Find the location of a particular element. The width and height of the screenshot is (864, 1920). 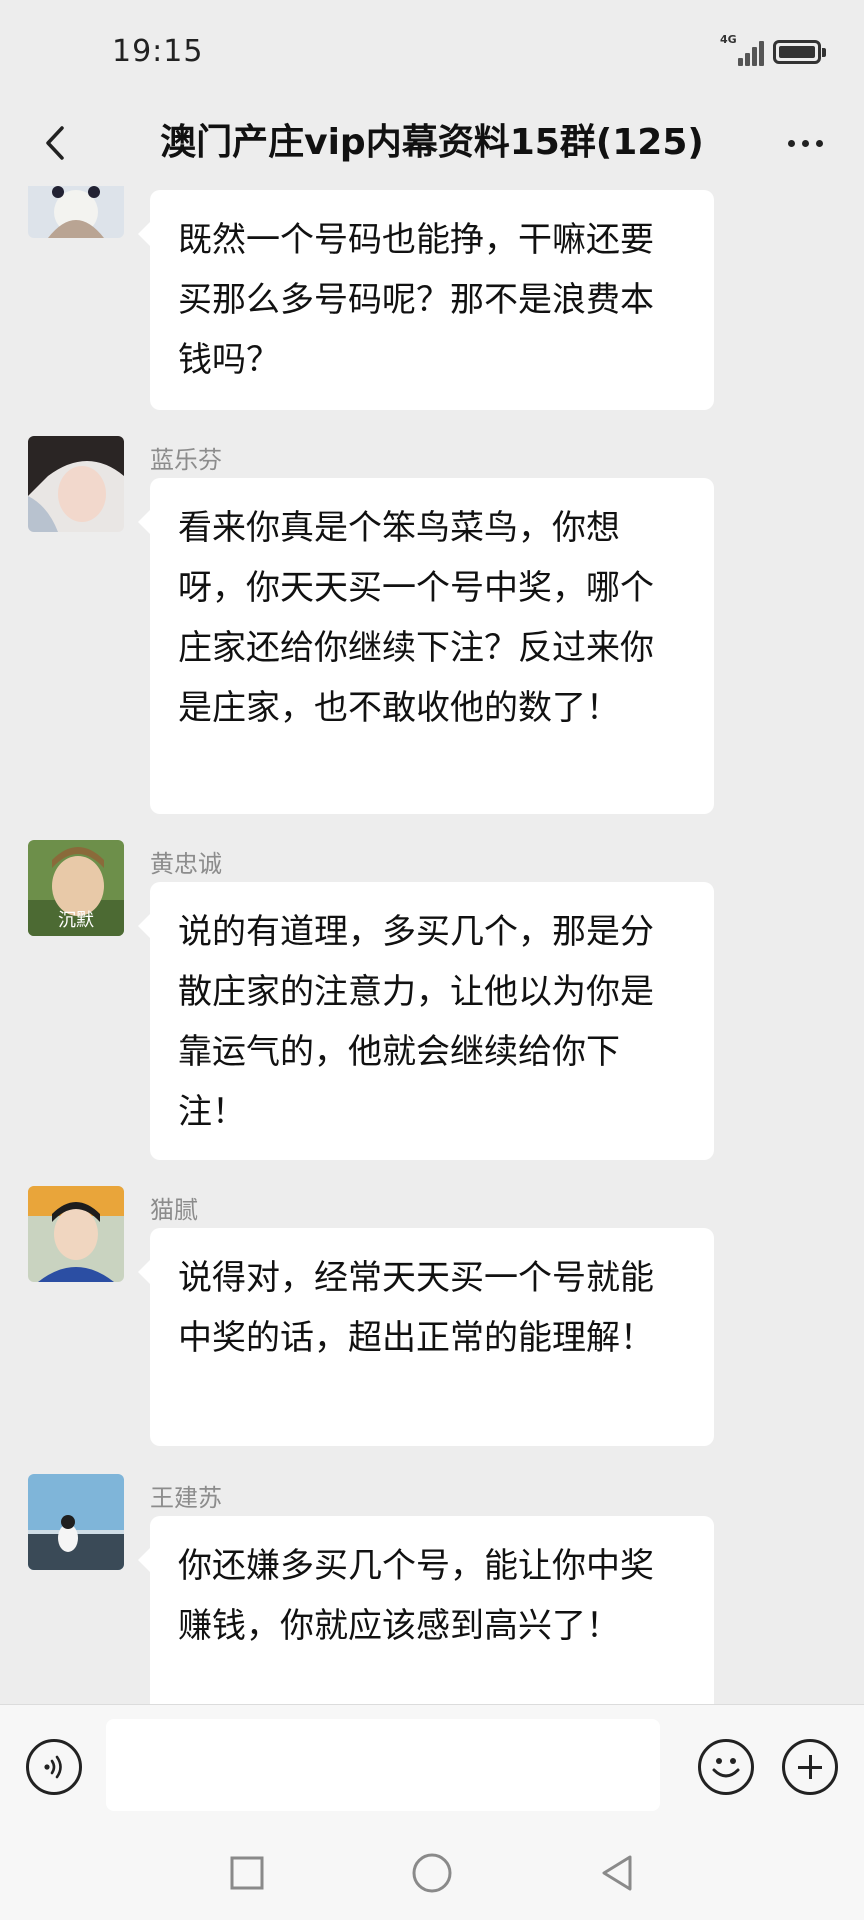

emoji-button is located at coordinates (726, 1767).